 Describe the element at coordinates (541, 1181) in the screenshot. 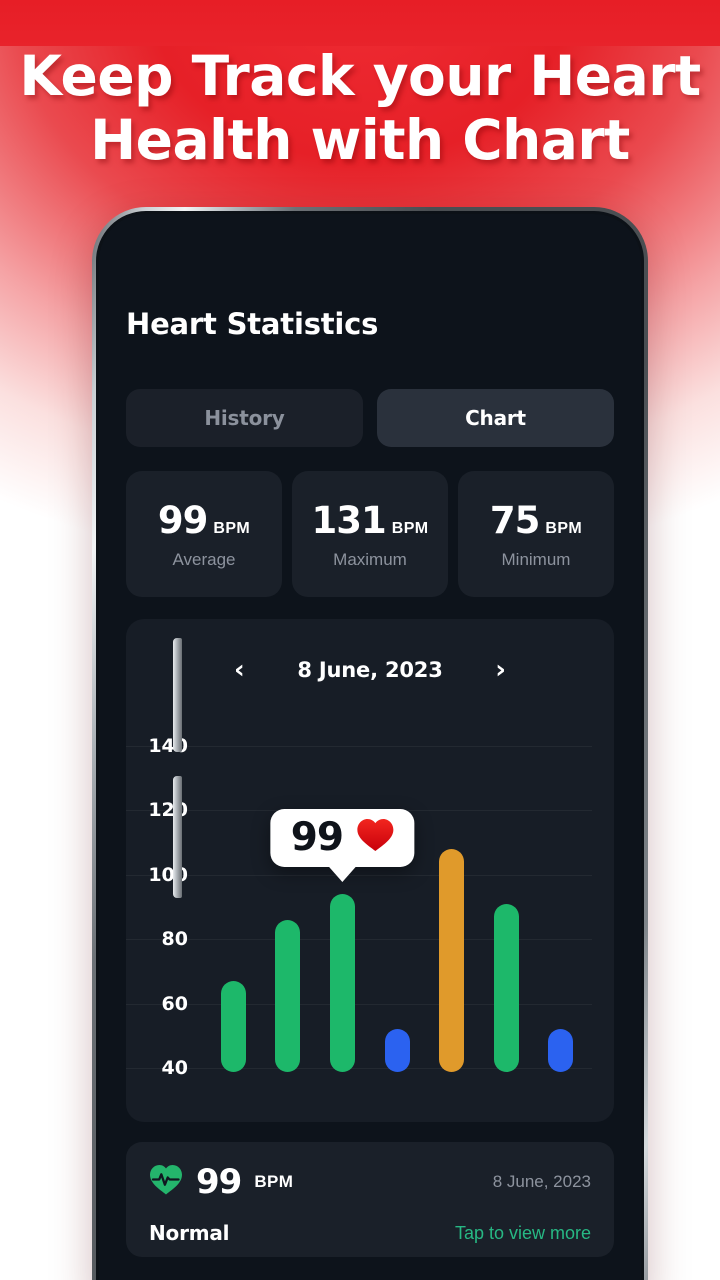

I see `reading-date: 8 June, 2023` at that location.